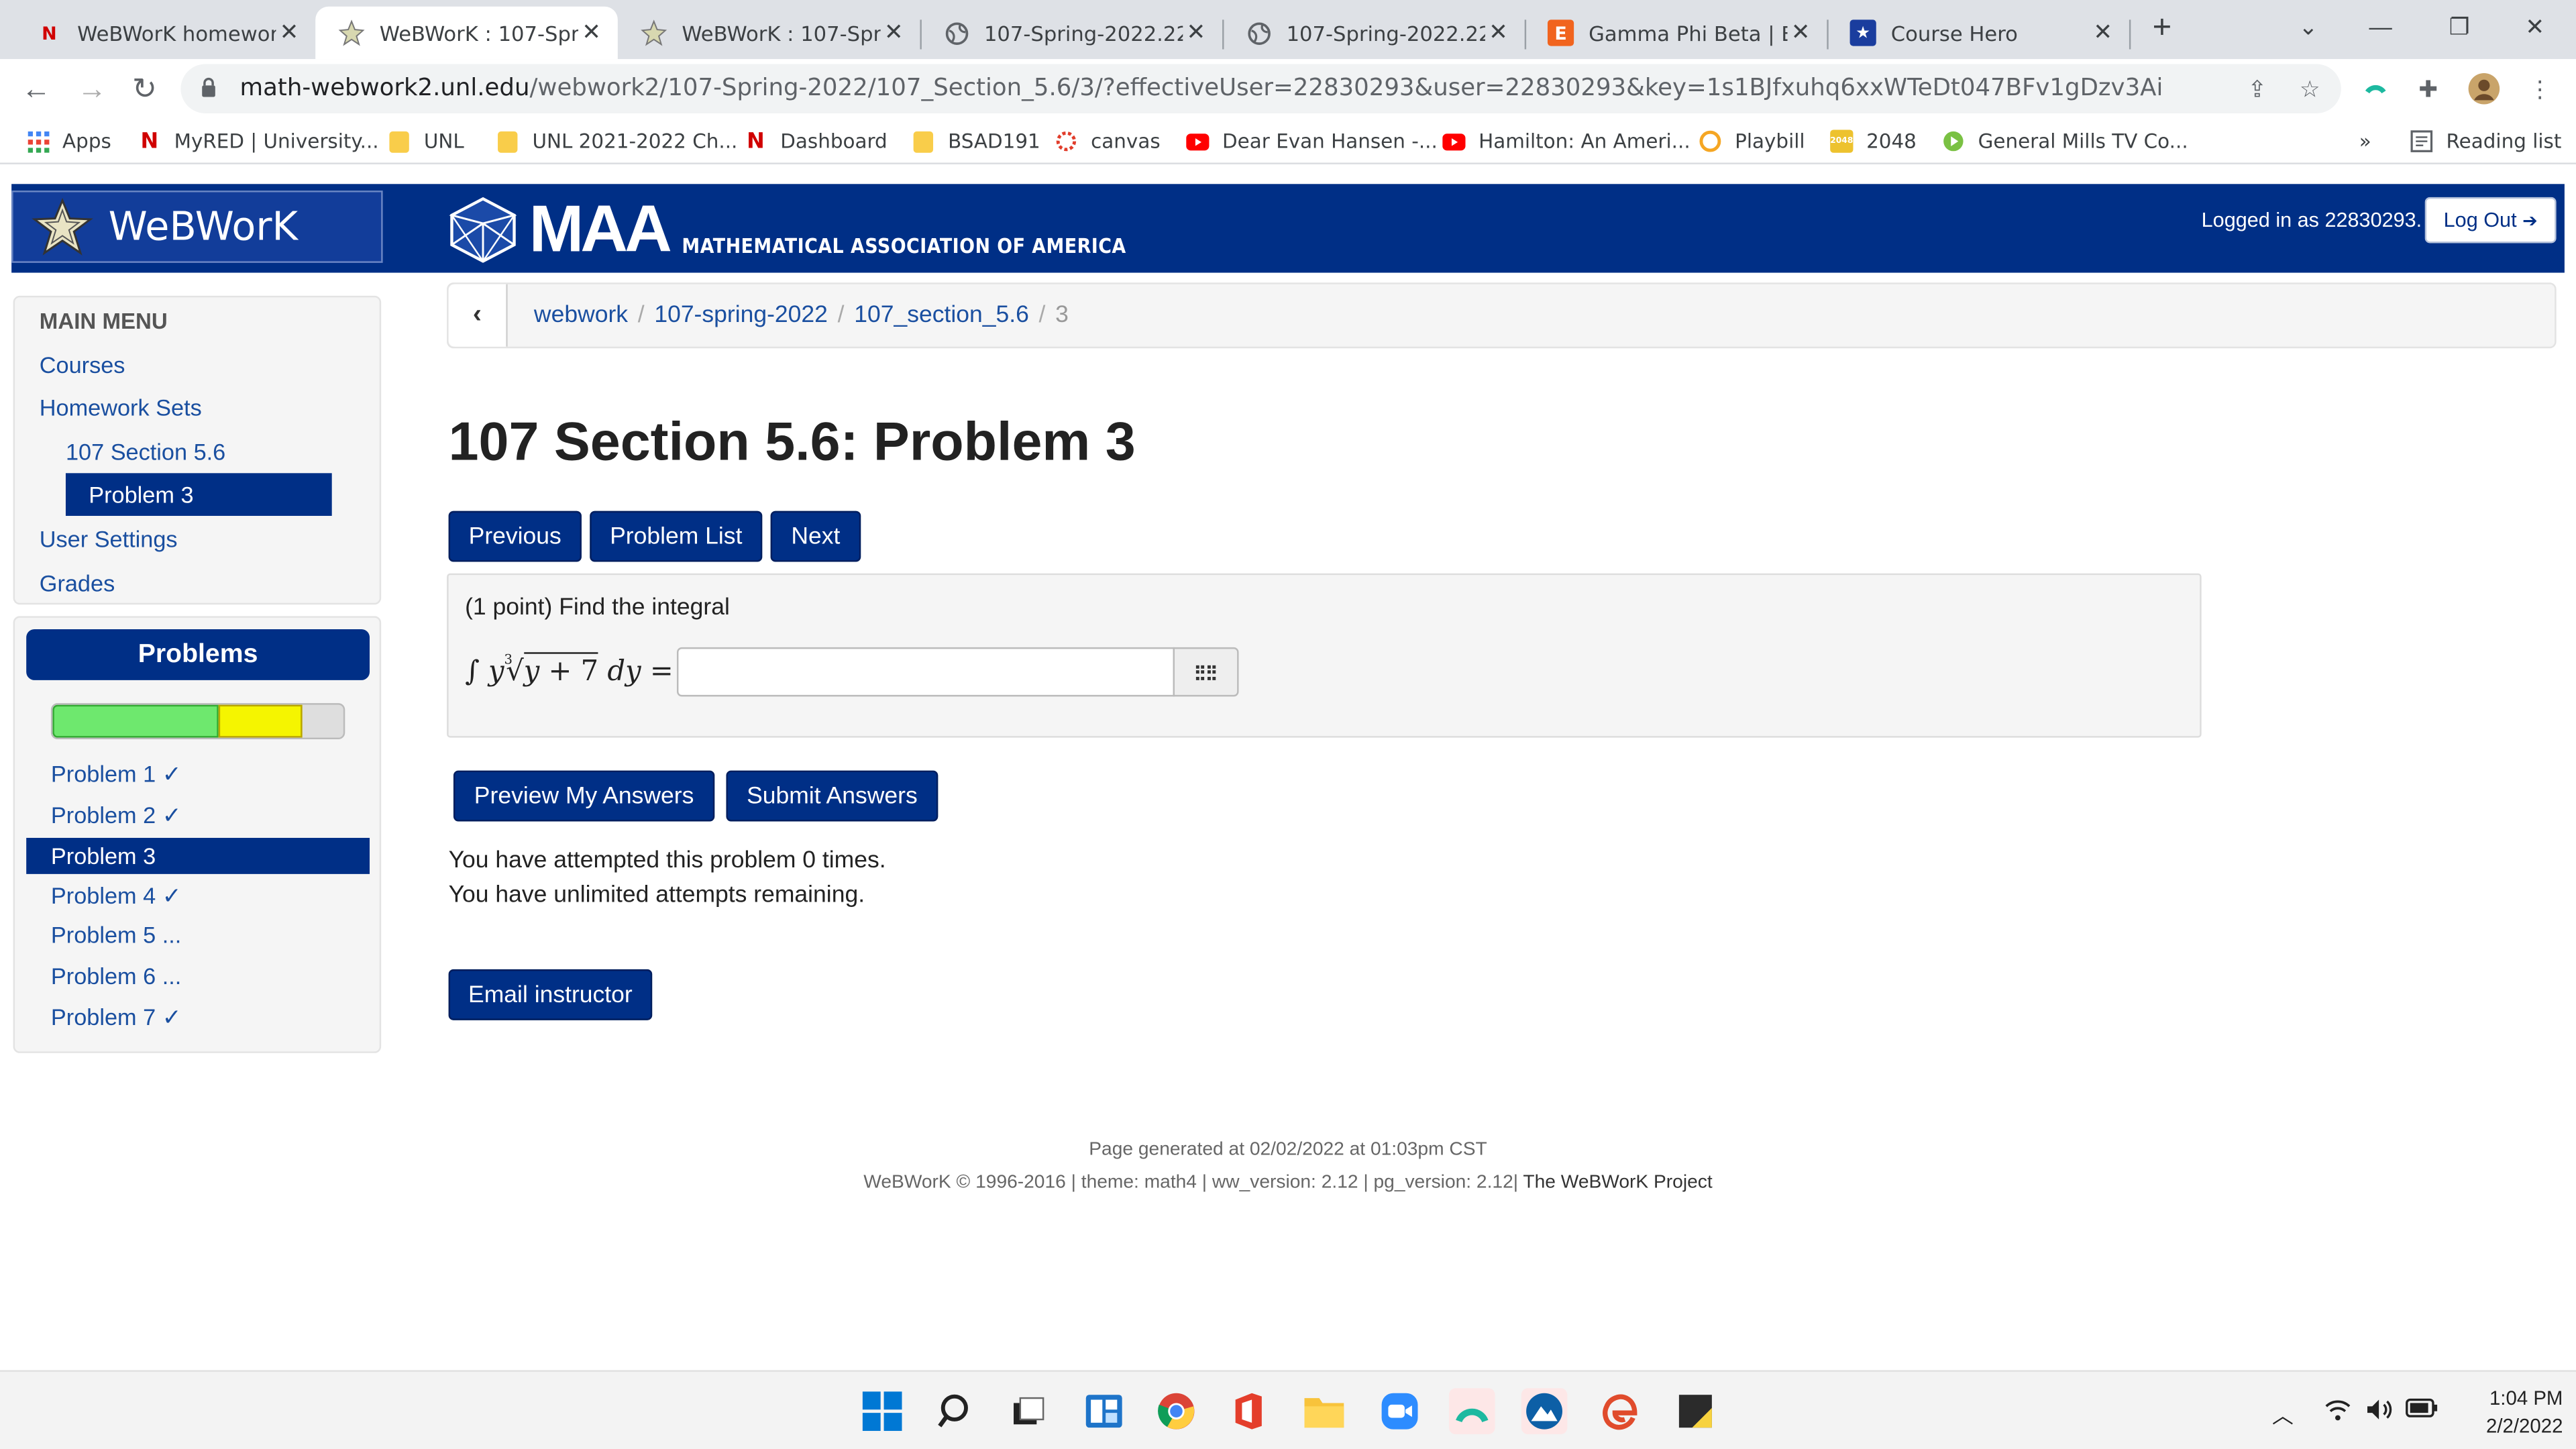  I want to click on bookmark-2048: 2048 2048, so click(1873, 141).